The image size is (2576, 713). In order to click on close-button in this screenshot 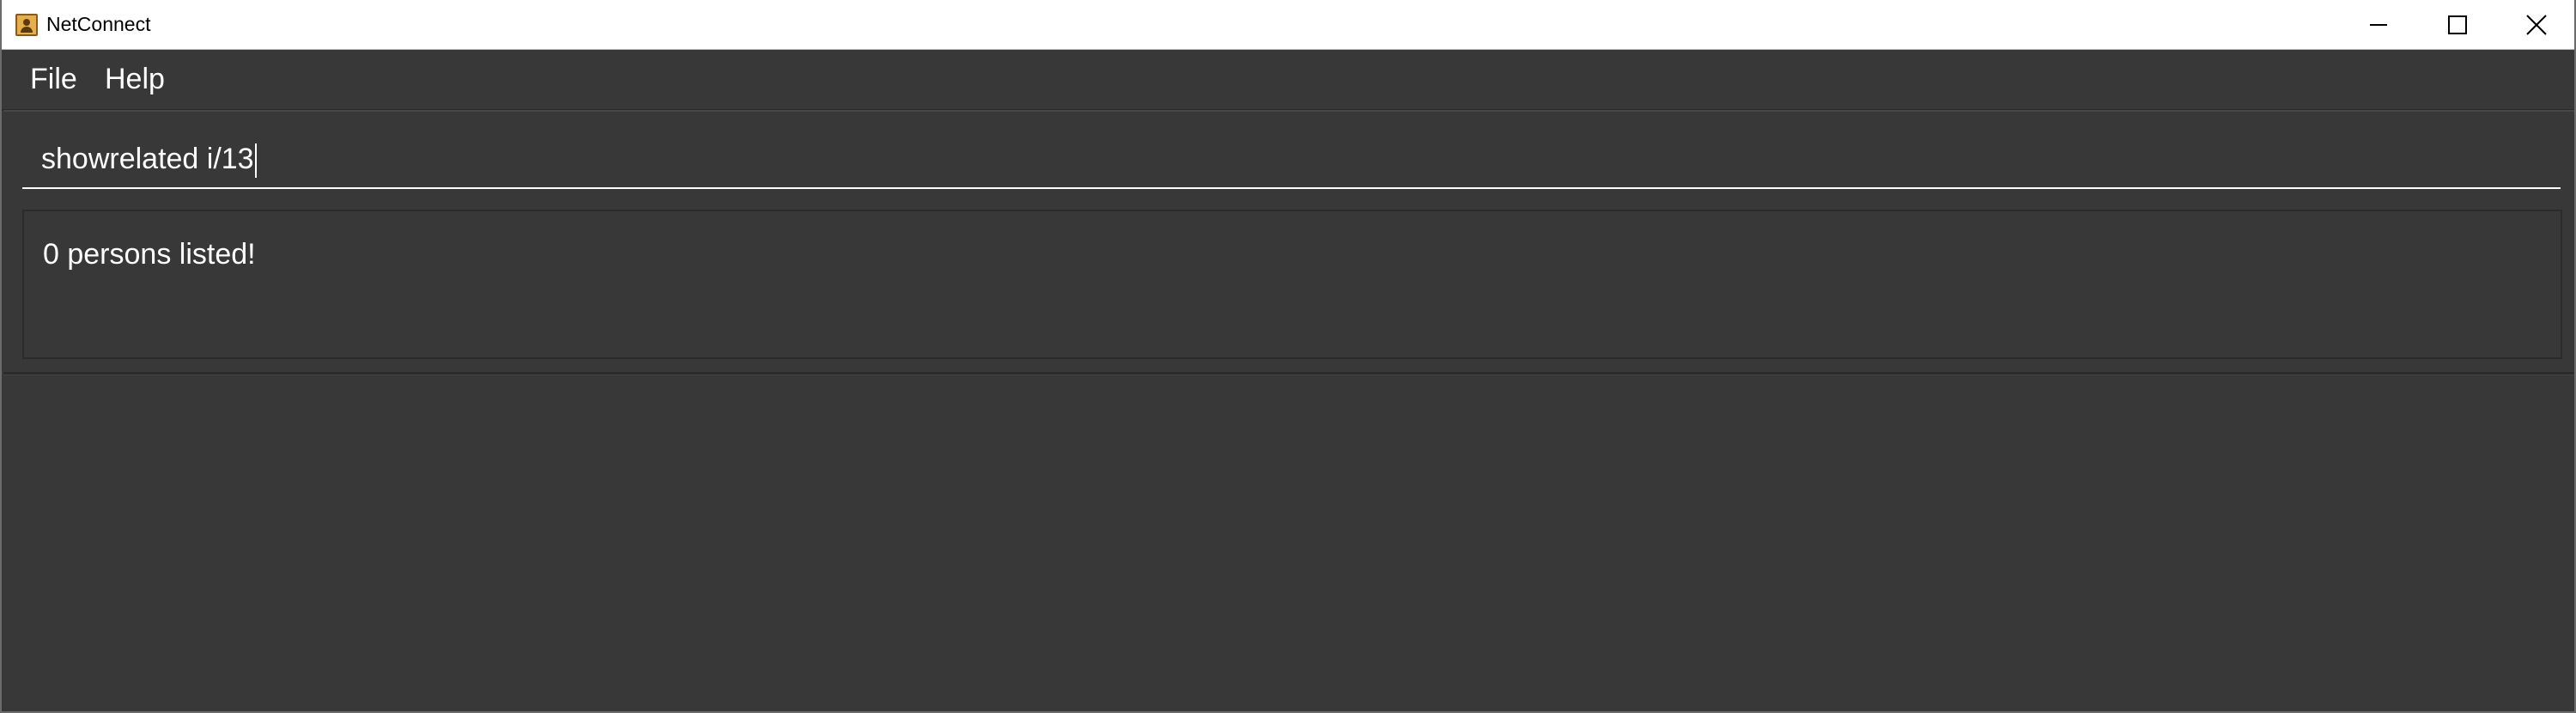, I will do `click(2536, 24)`.